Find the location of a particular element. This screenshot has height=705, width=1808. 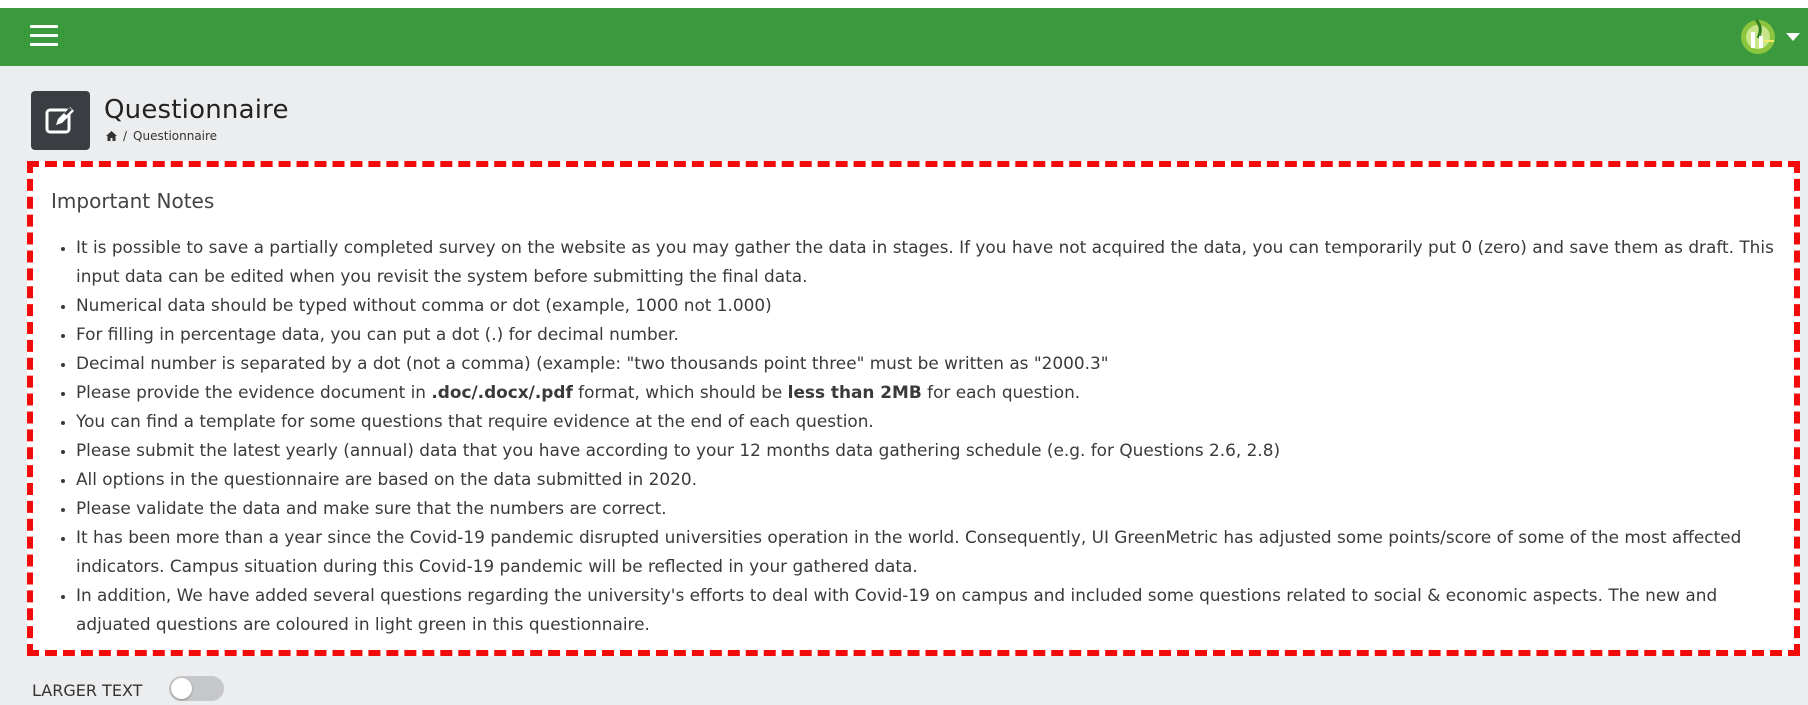

page-header: Questionnaire / Questionnaire is located at coordinates (481, 121).